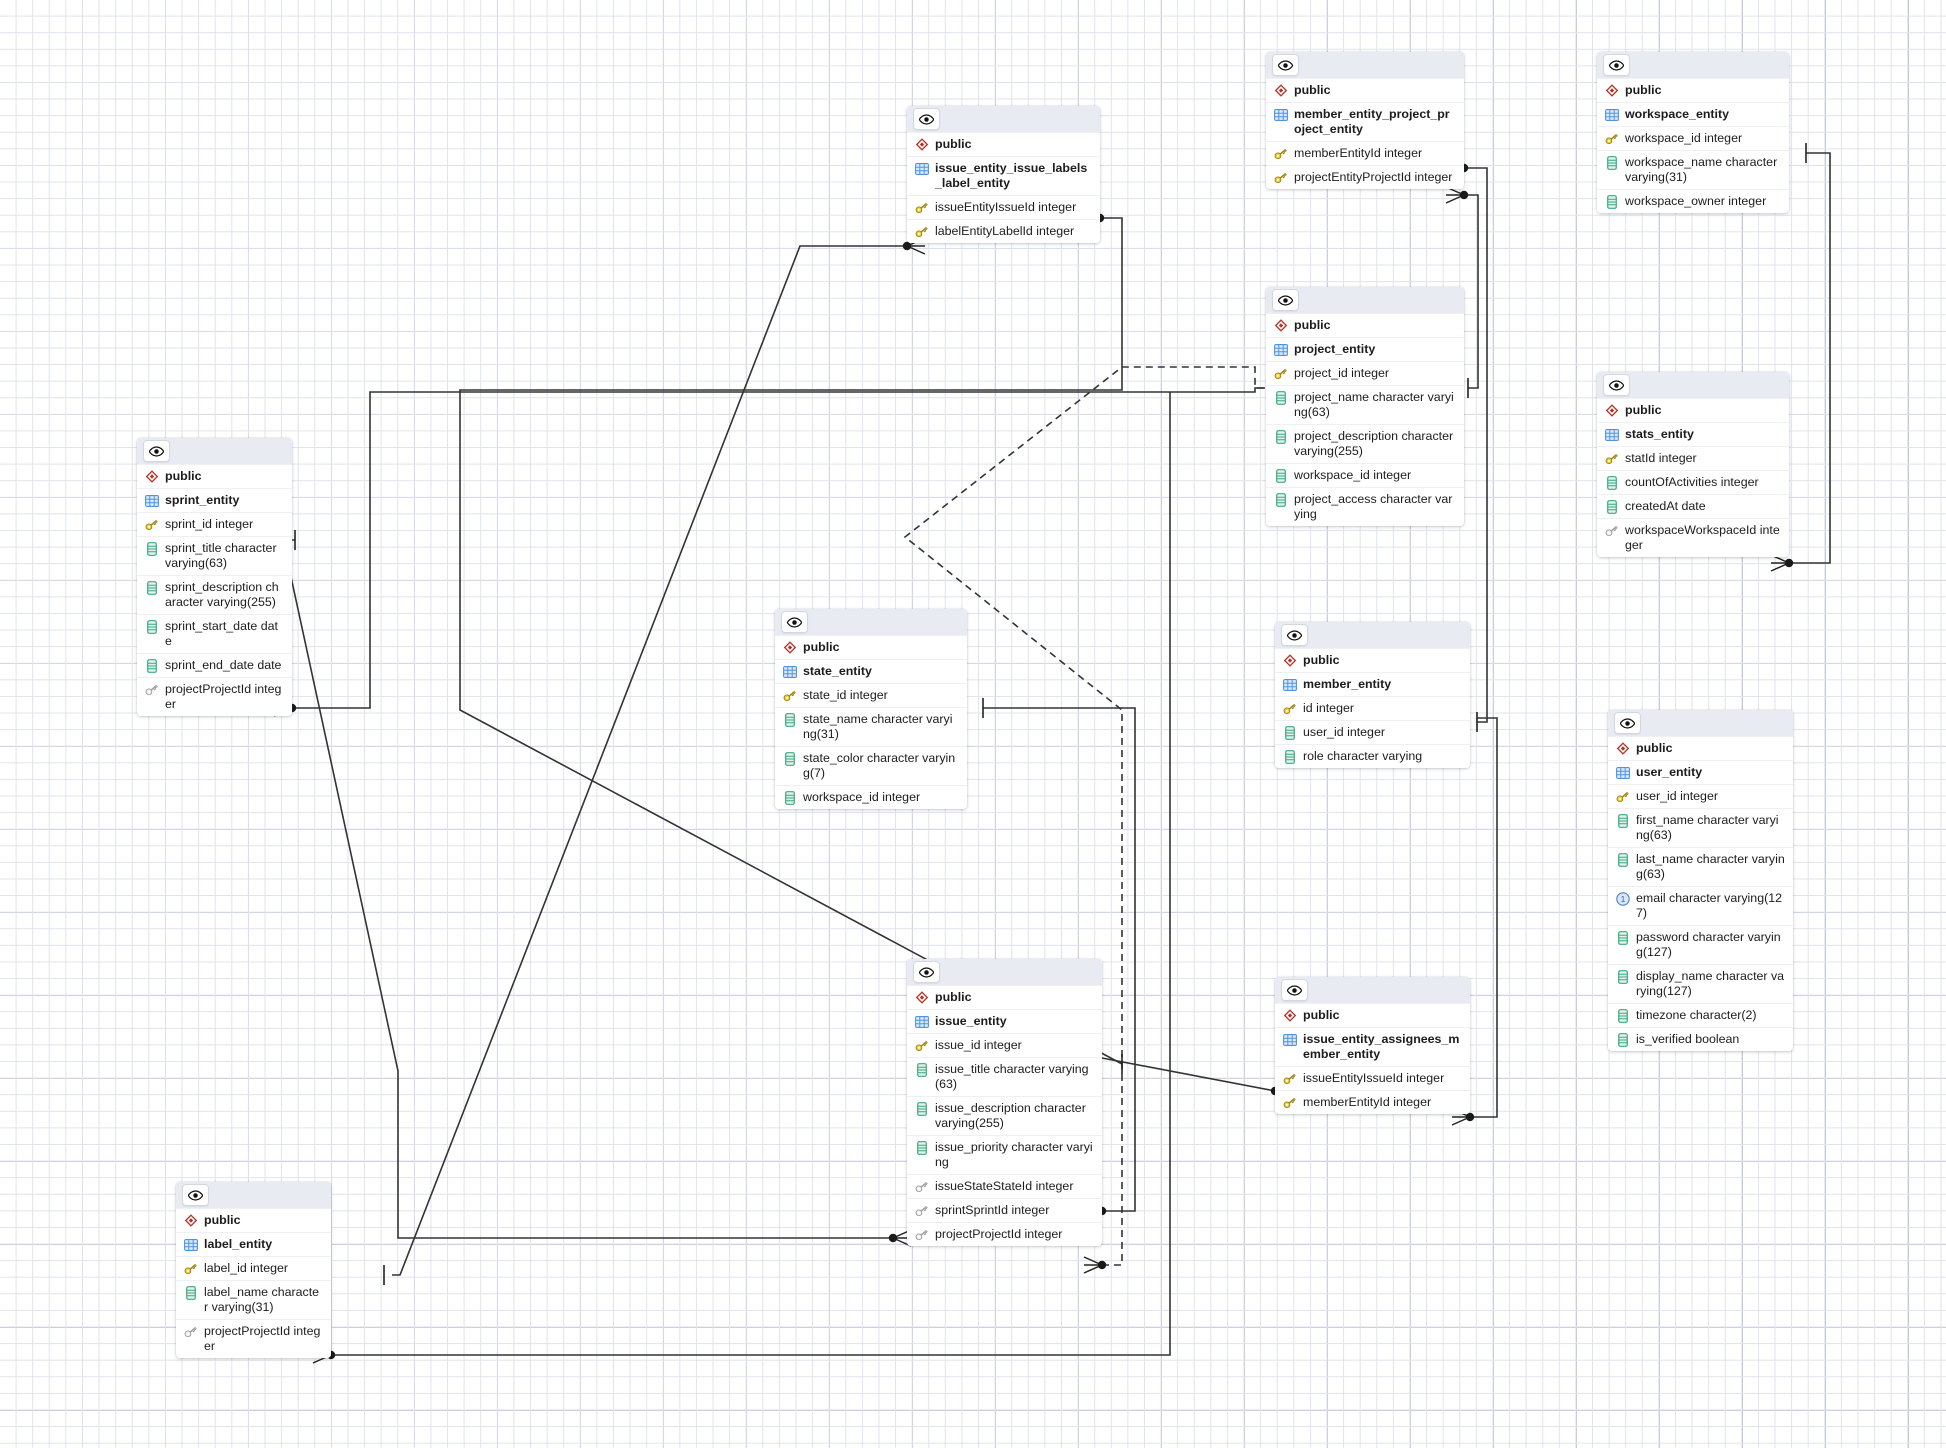 The image size is (1946, 1448). I want to click on column-row: role character varying, so click(1372, 756).